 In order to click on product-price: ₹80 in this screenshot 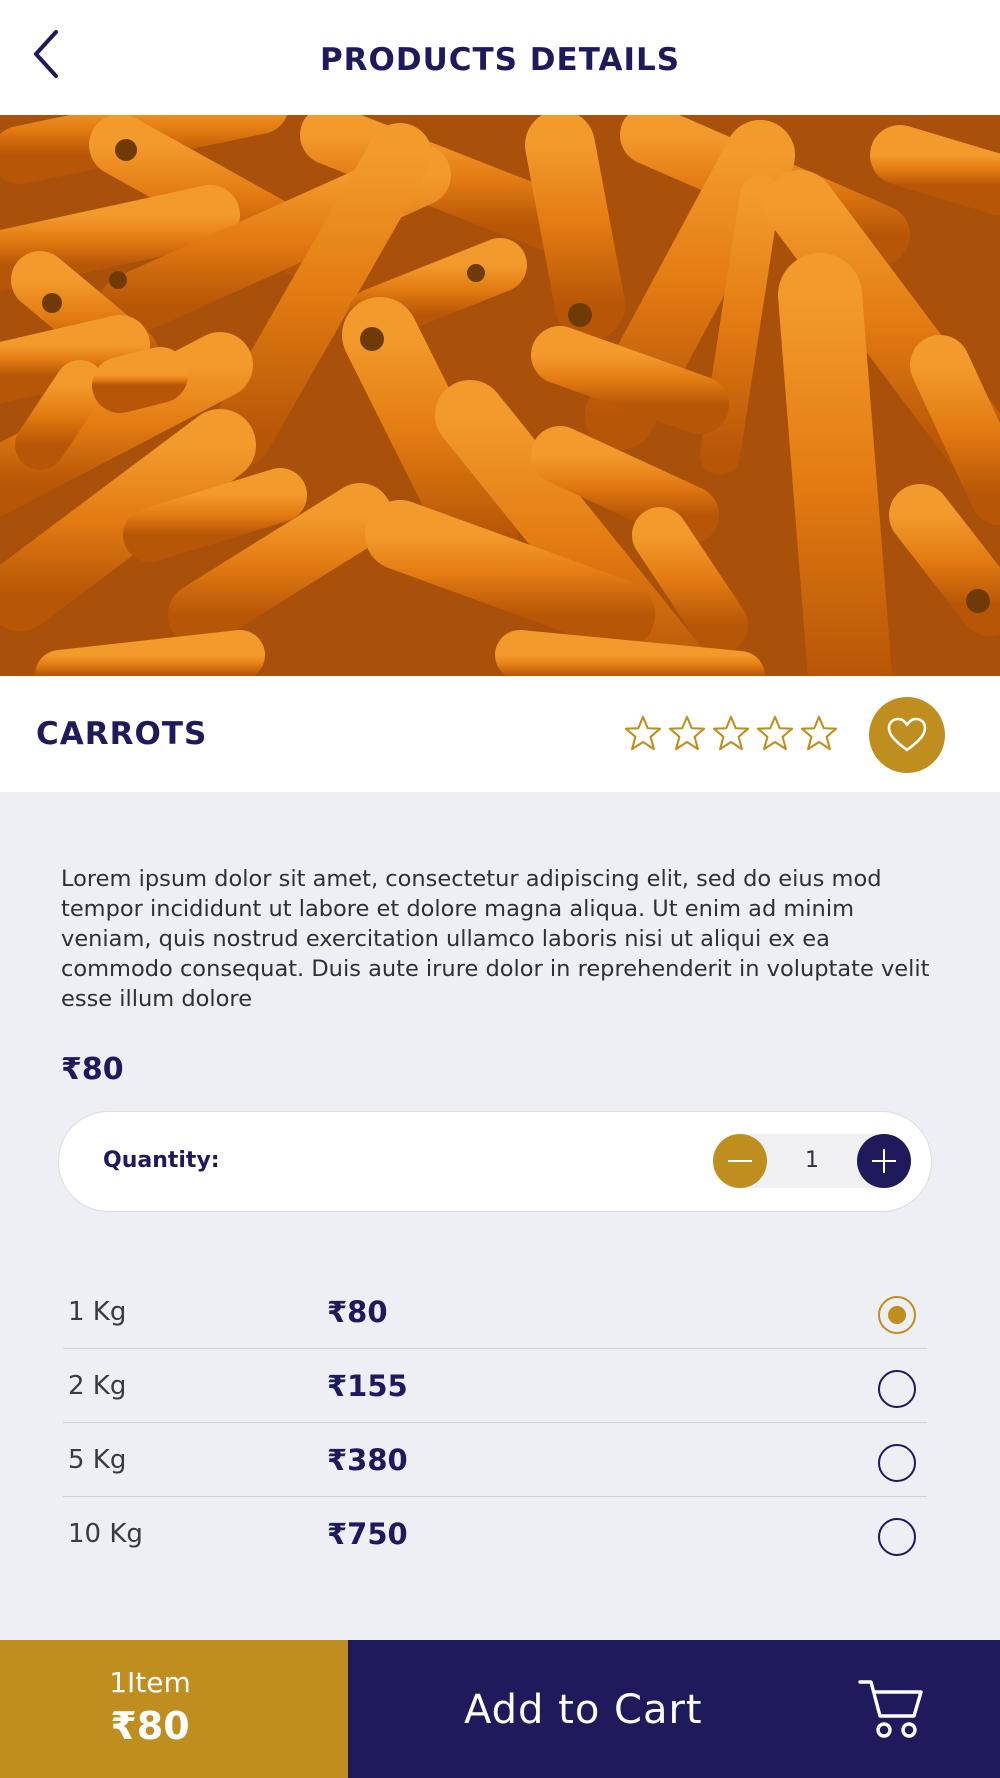, I will do `click(92, 1069)`.